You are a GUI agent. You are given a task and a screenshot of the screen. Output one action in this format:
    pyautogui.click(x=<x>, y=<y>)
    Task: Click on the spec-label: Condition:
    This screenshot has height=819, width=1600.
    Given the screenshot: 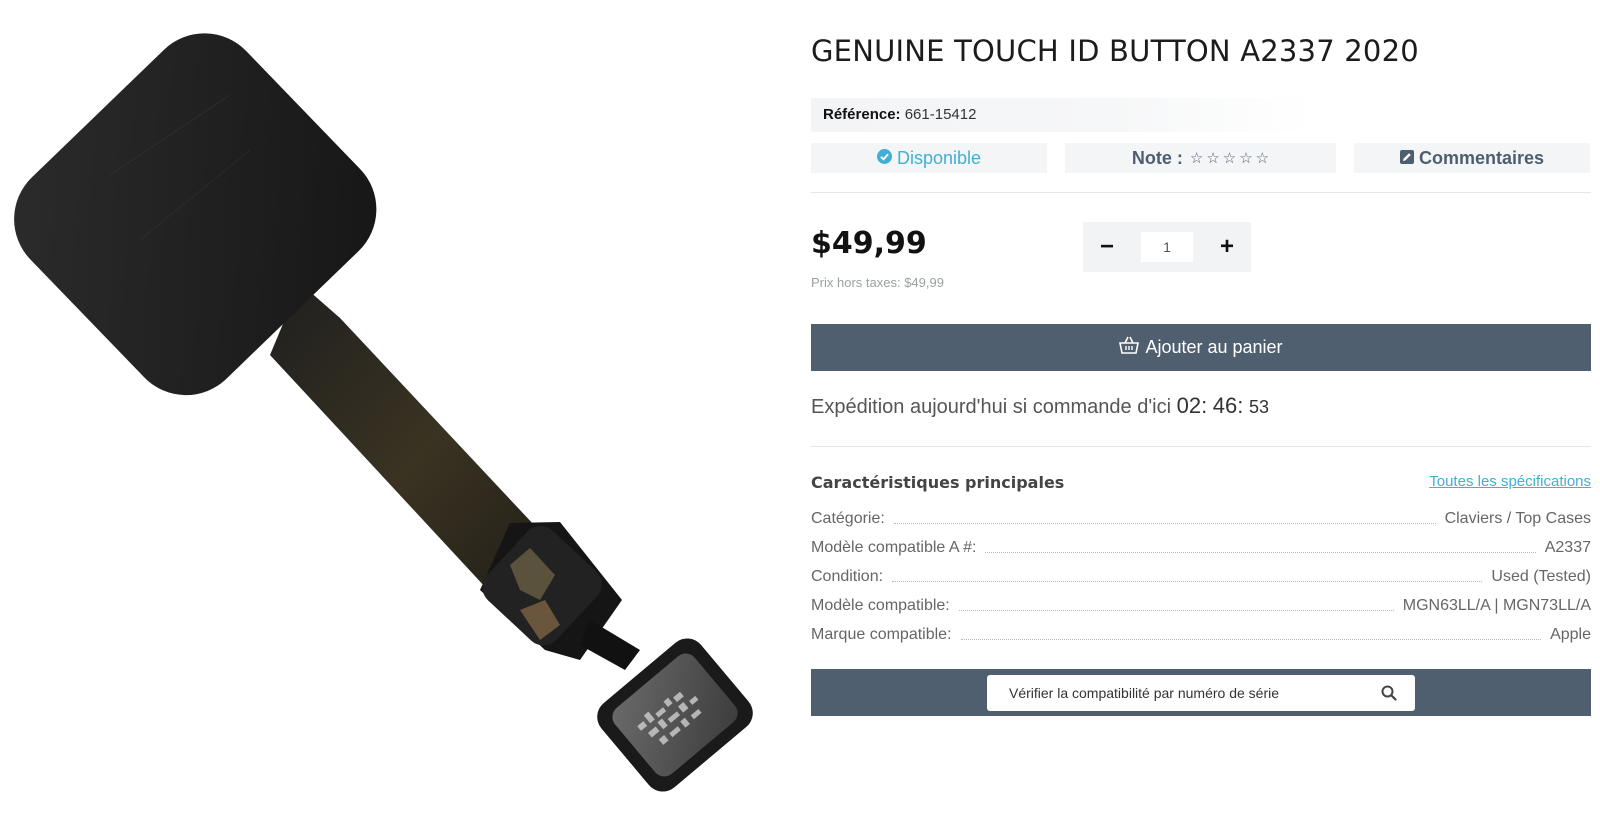 What is the action you would take?
    pyautogui.click(x=847, y=576)
    